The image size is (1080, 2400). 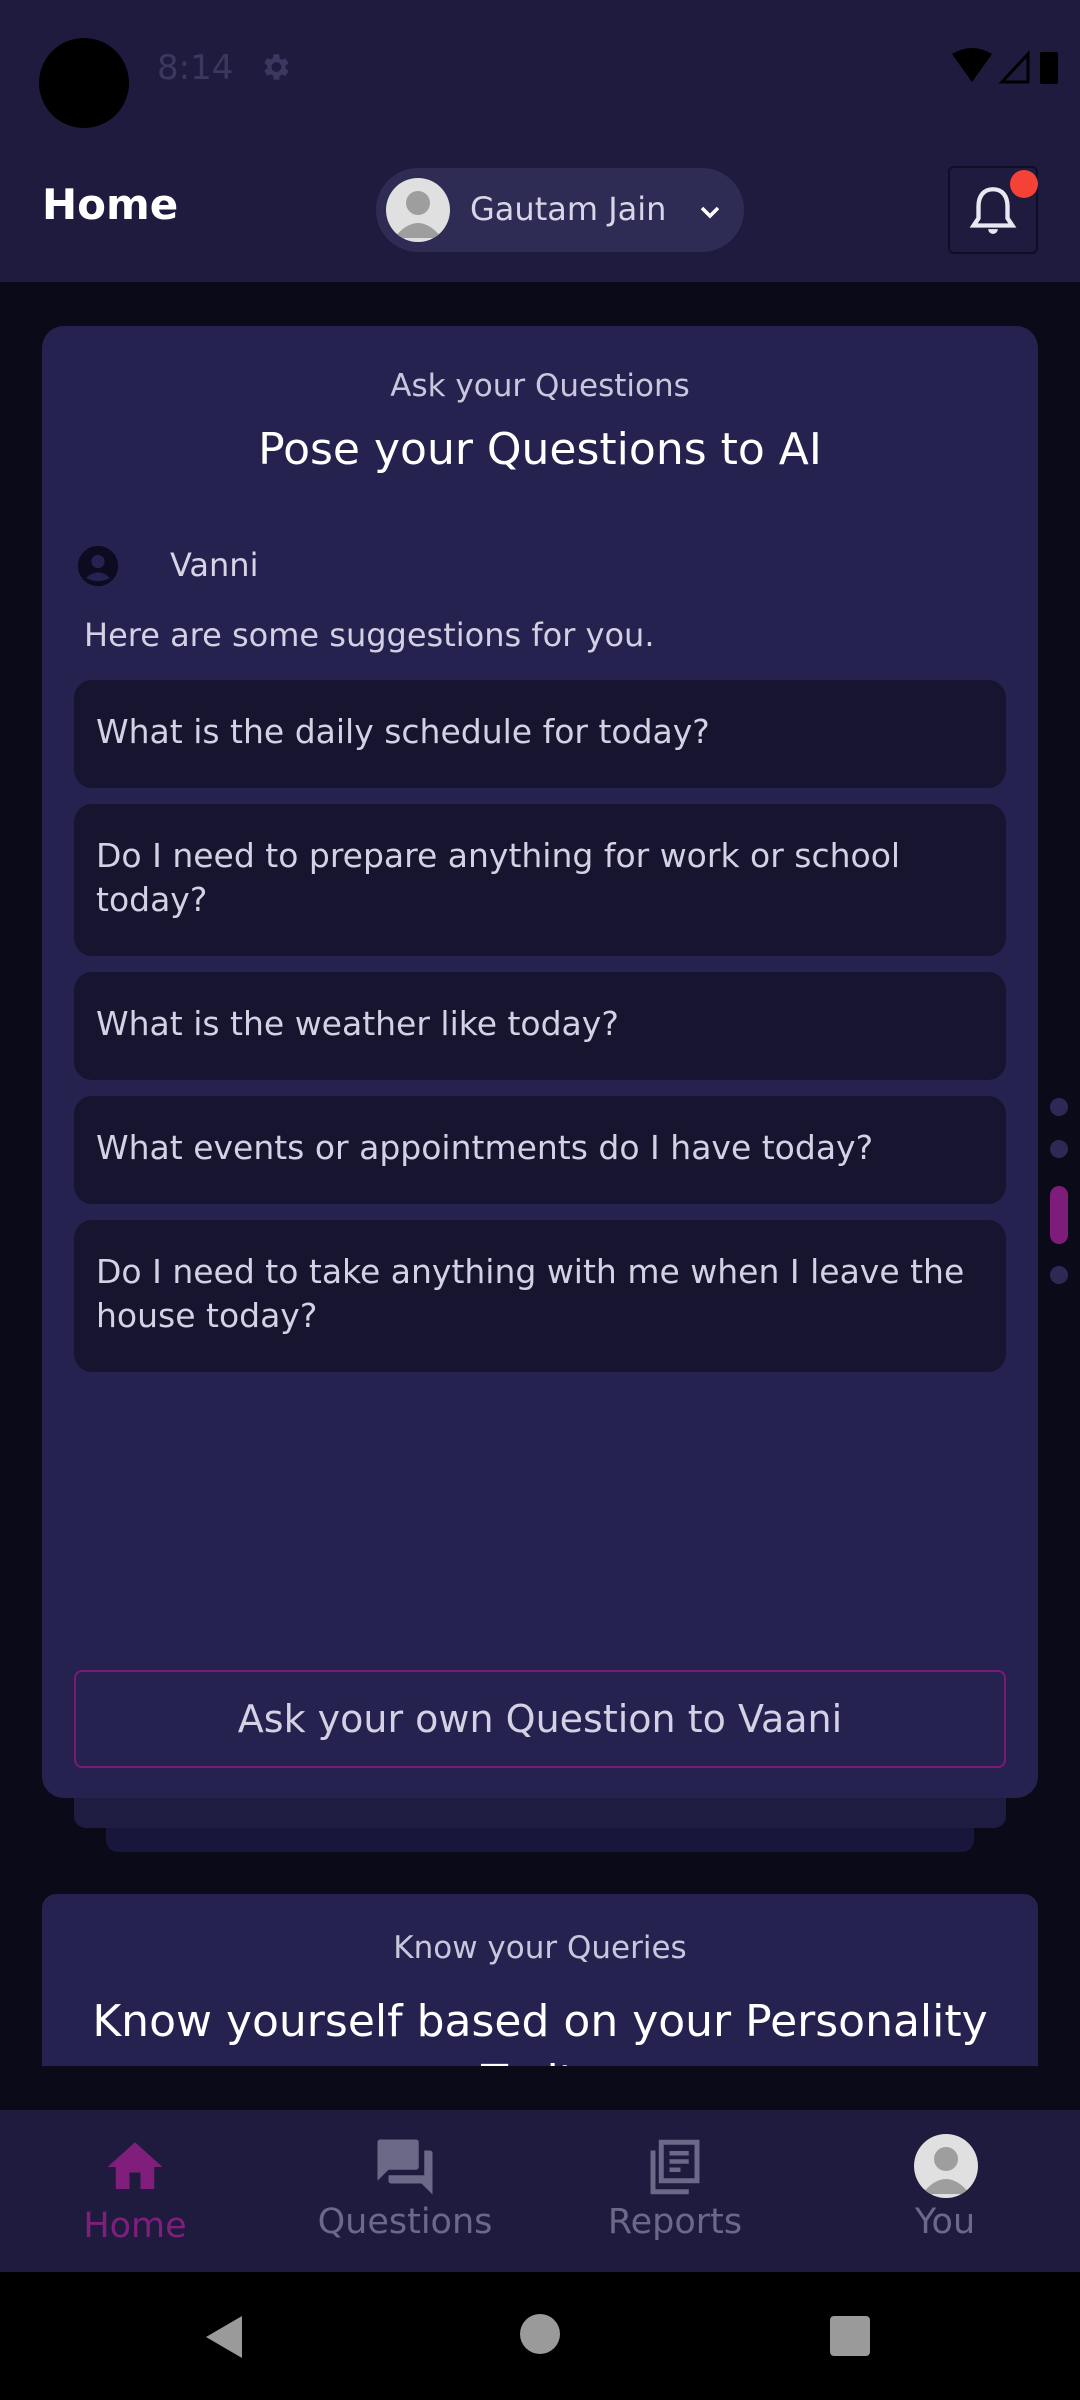 What do you see at coordinates (850, 2336) in the screenshot?
I see `recents-button` at bounding box center [850, 2336].